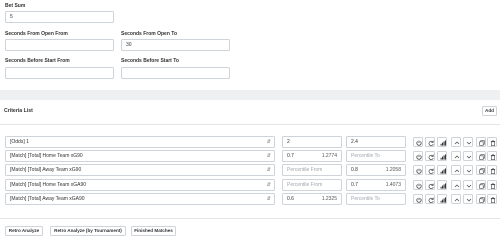 The height and width of the screenshot is (240, 500). Describe the element at coordinates (376, 185) in the screenshot. I see `criteria-to-input: 0.7 1.4073` at that location.